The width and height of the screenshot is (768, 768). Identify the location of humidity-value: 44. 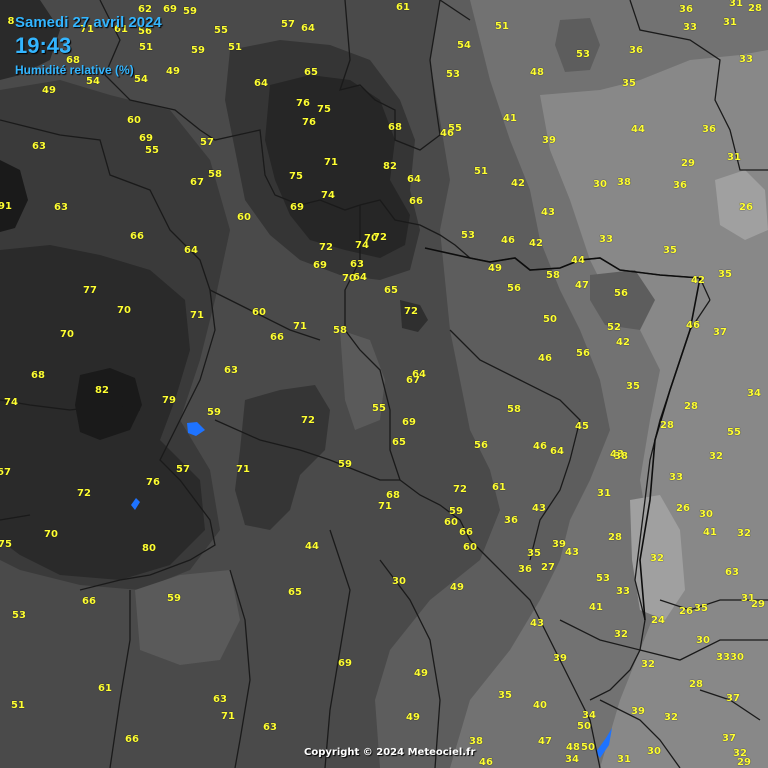
(312, 546).